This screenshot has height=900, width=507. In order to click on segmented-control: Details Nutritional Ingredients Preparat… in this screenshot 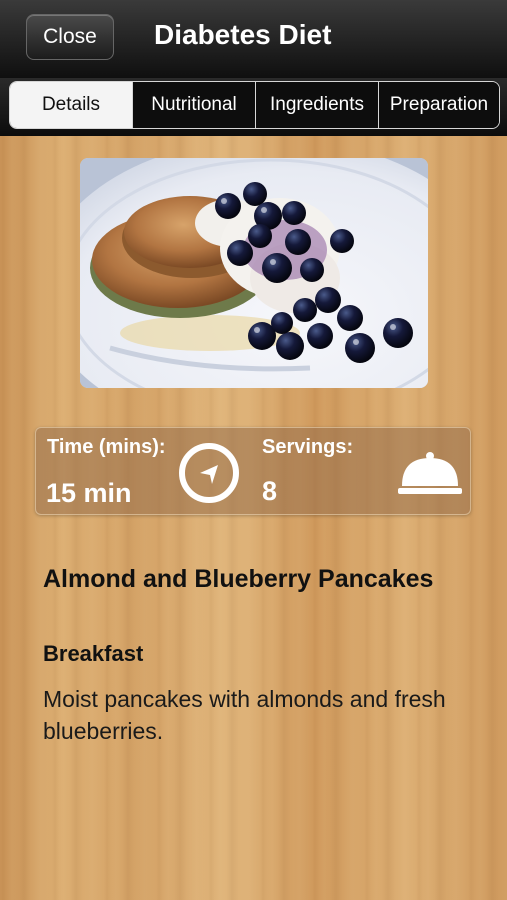, I will do `click(254, 105)`.